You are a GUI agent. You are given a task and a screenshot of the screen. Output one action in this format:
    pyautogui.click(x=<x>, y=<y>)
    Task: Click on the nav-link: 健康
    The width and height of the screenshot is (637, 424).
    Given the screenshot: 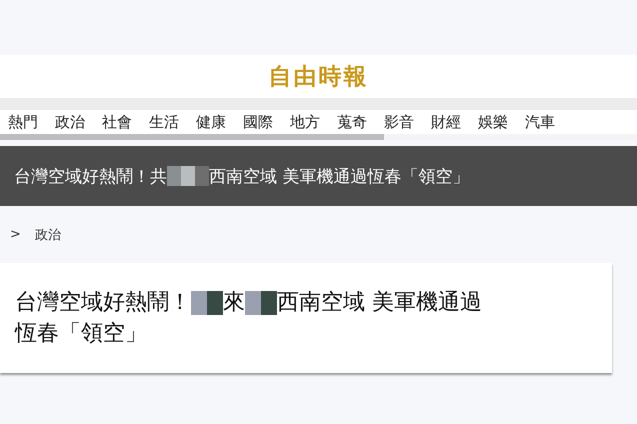 What is the action you would take?
    pyautogui.click(x=211, y=122)
    